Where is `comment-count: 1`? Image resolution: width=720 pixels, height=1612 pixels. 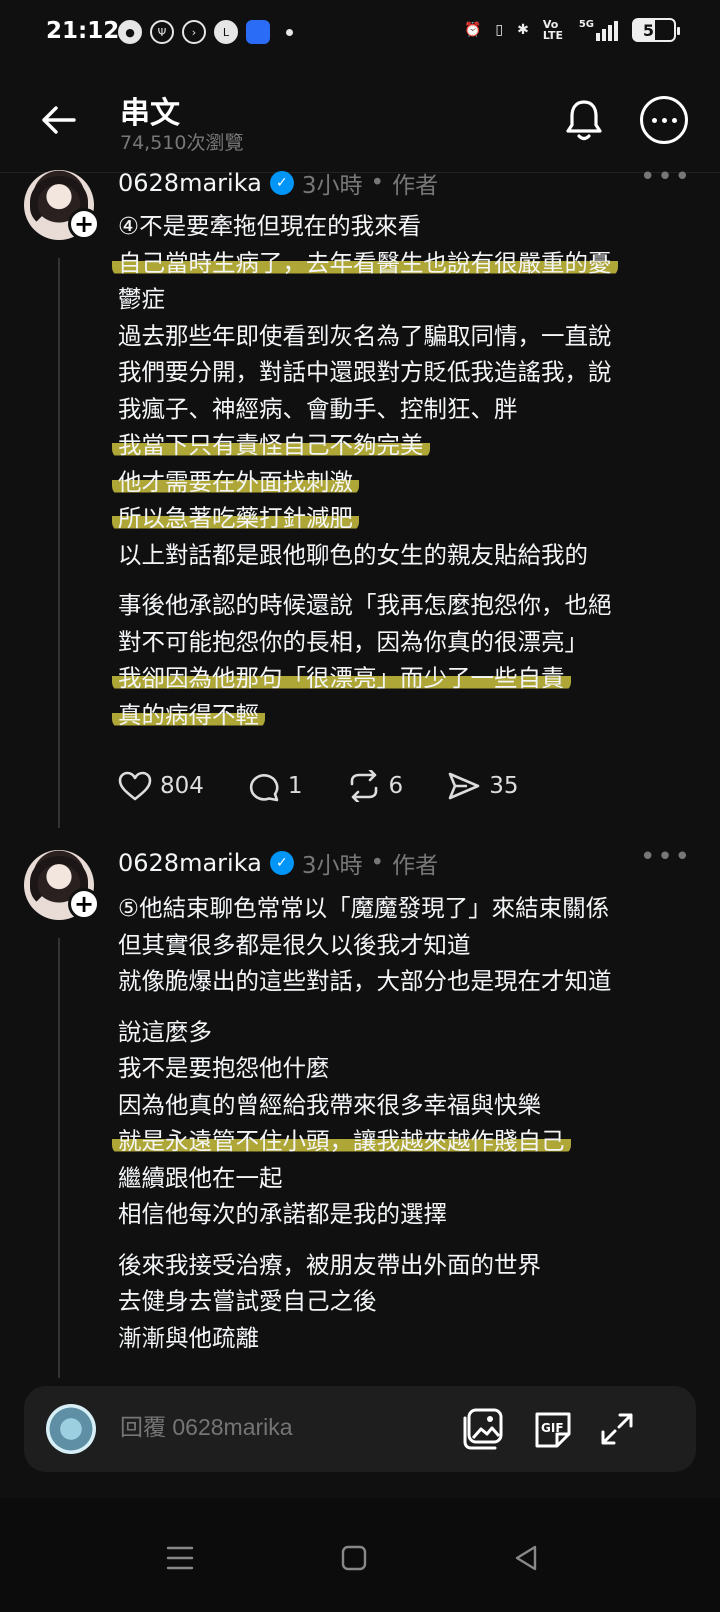
comment-count: 1 is located at coordinates (295, 786).